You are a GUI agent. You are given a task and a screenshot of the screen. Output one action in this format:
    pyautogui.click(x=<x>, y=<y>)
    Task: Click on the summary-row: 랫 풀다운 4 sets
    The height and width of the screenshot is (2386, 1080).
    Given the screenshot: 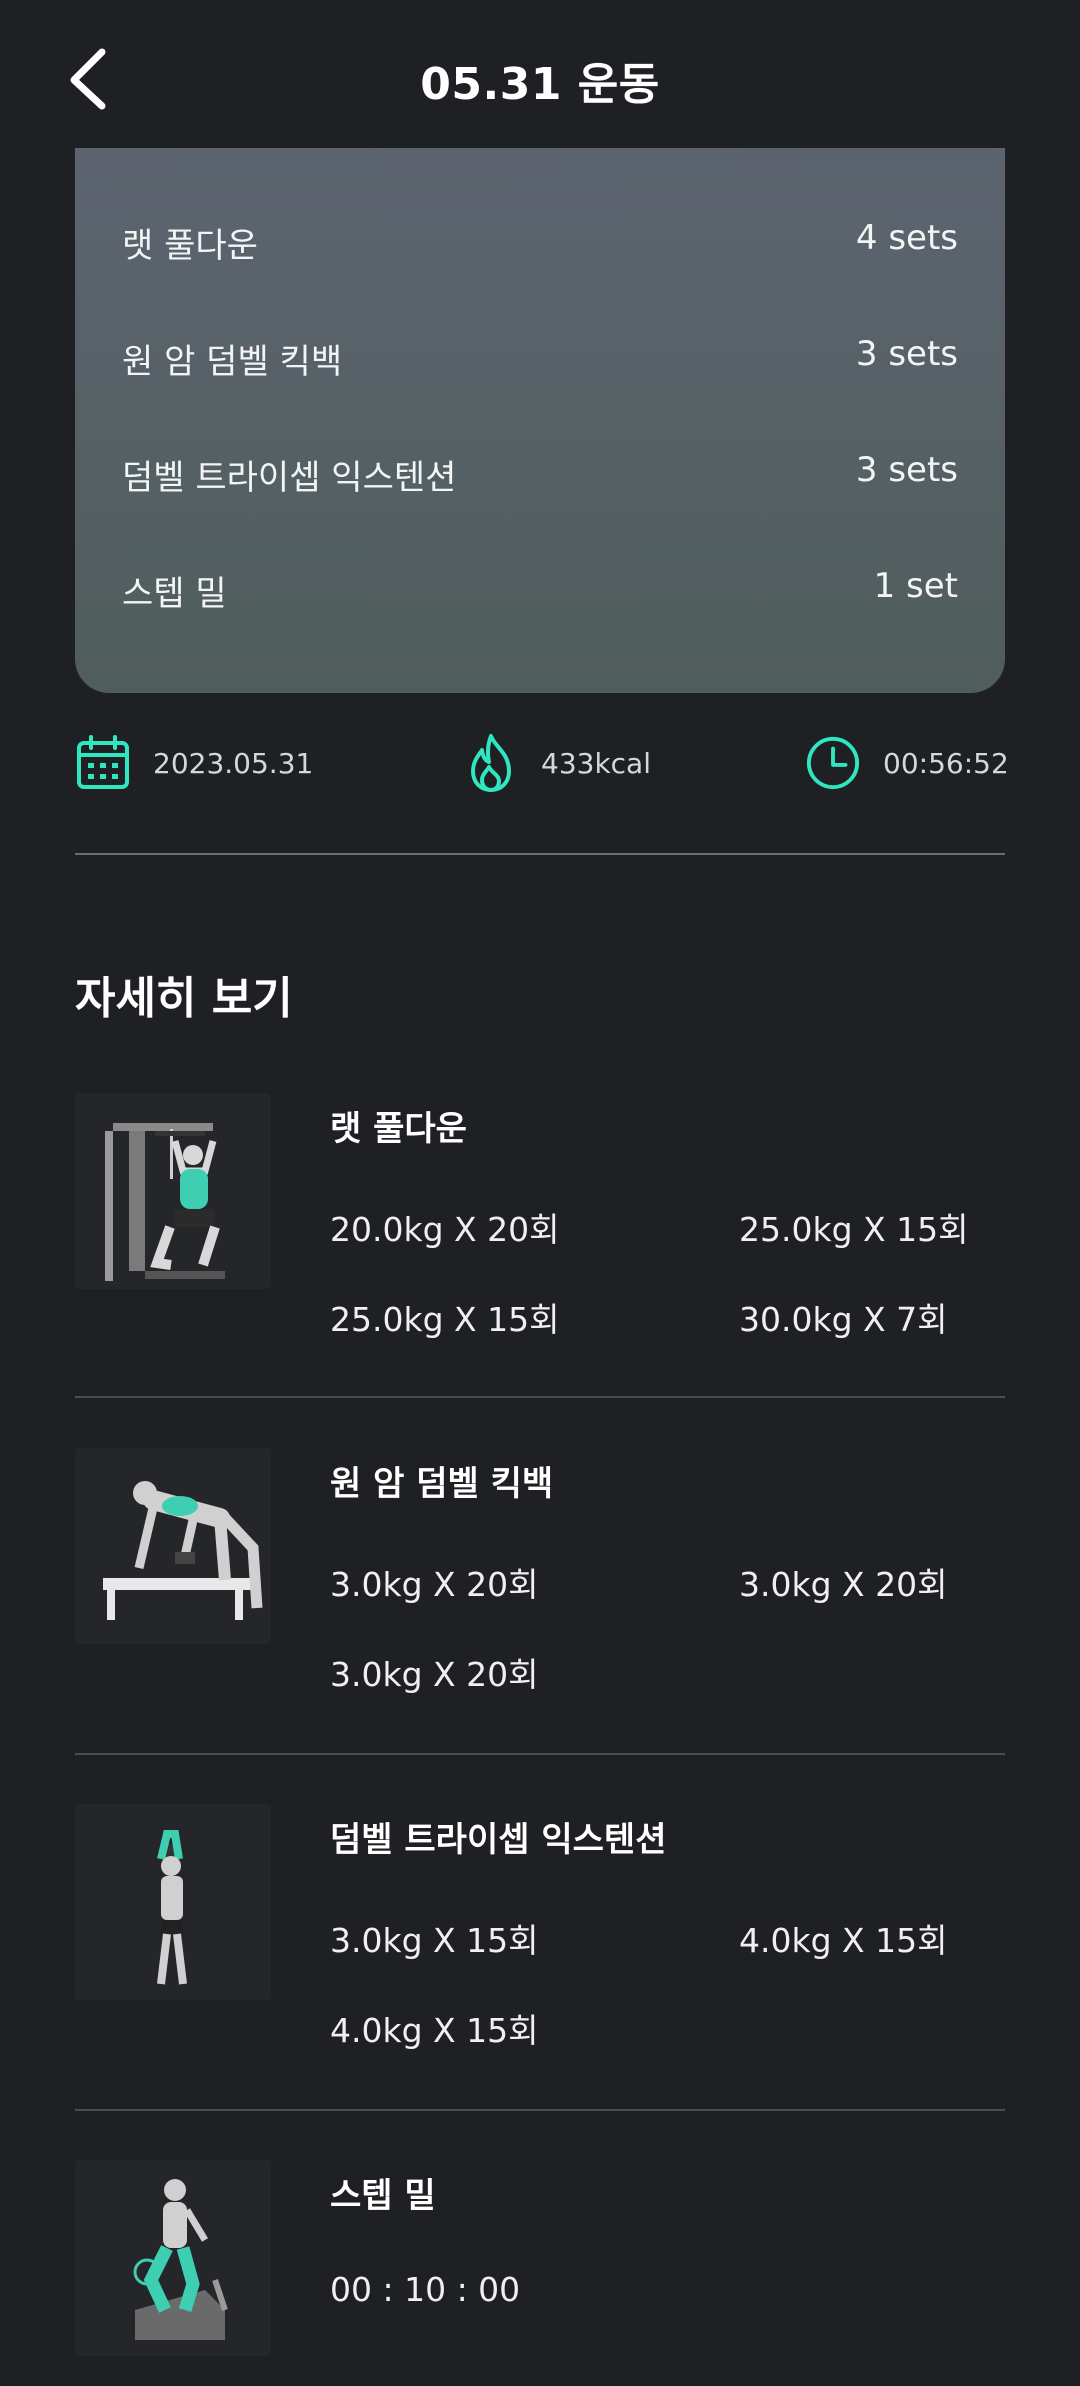 What is the action you would take?
    pyautogui.click(x=540, y=240)
    